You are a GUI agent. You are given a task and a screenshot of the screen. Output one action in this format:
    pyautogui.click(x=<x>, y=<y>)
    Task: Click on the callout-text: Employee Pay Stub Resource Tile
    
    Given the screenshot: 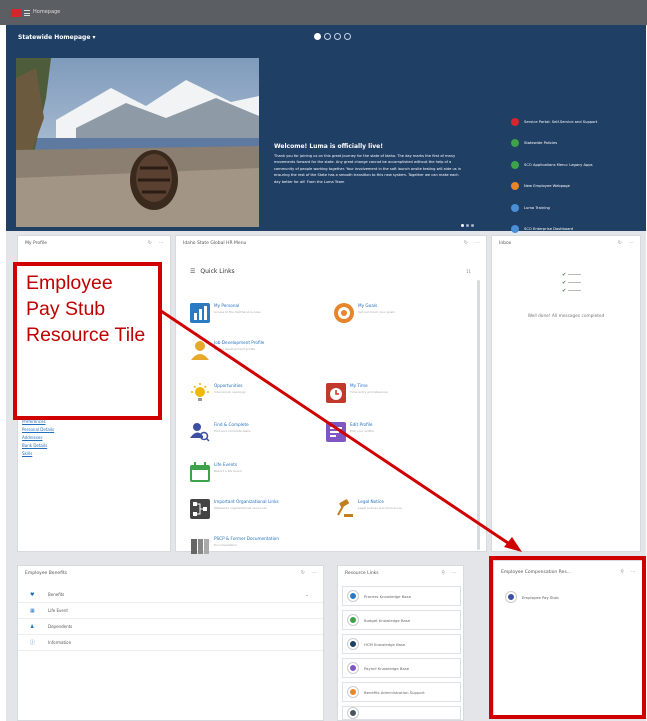 What is the action you would take?
    pyautogui.click(x=86, y=309)
    